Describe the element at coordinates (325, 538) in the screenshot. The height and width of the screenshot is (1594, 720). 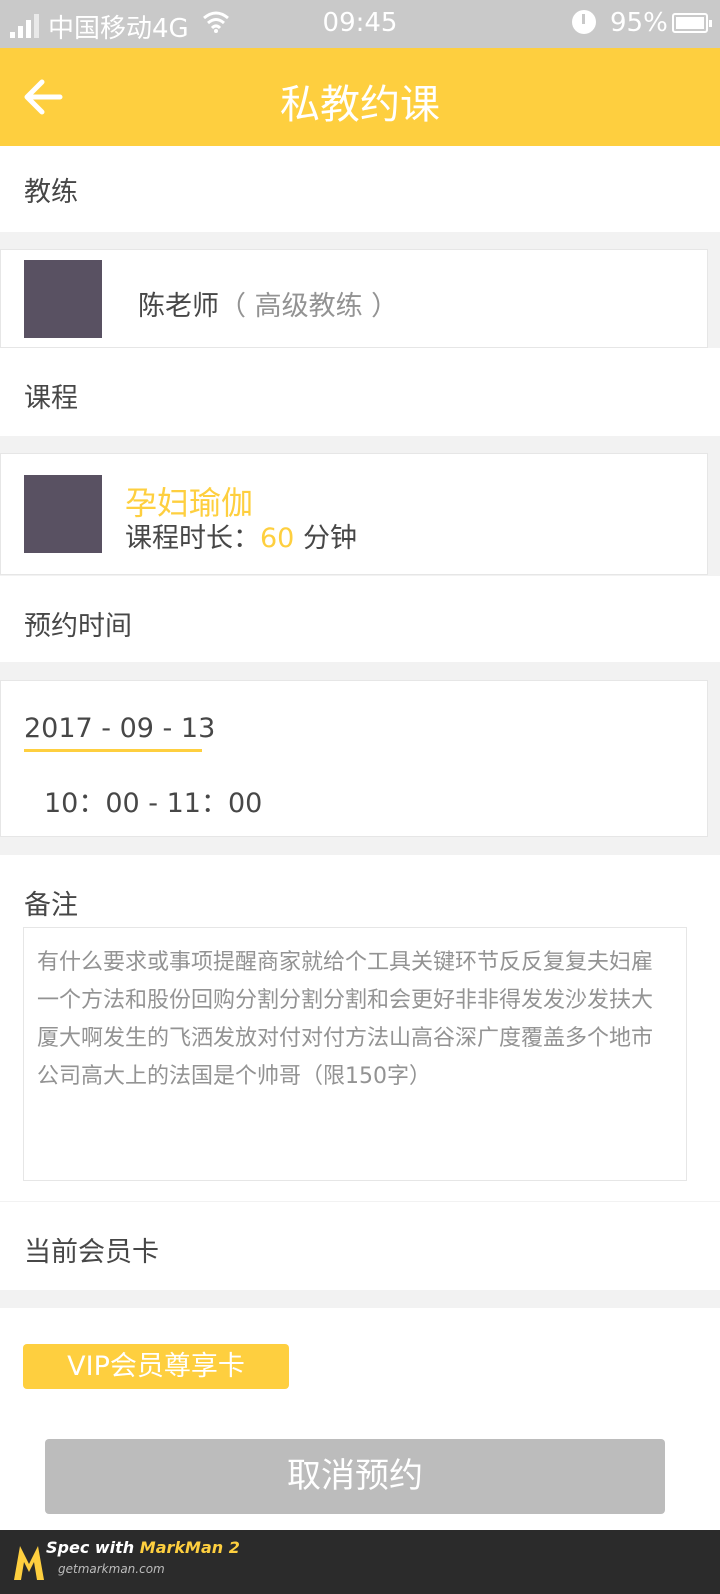
I see `duration-unit: 分钟` at that location.